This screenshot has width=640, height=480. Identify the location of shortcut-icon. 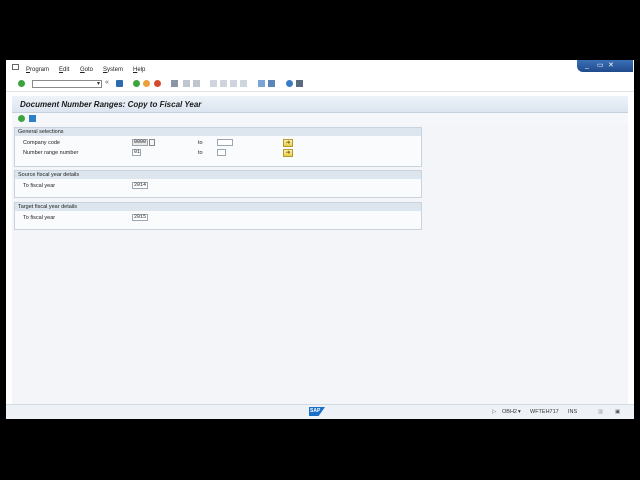
(271, 83).